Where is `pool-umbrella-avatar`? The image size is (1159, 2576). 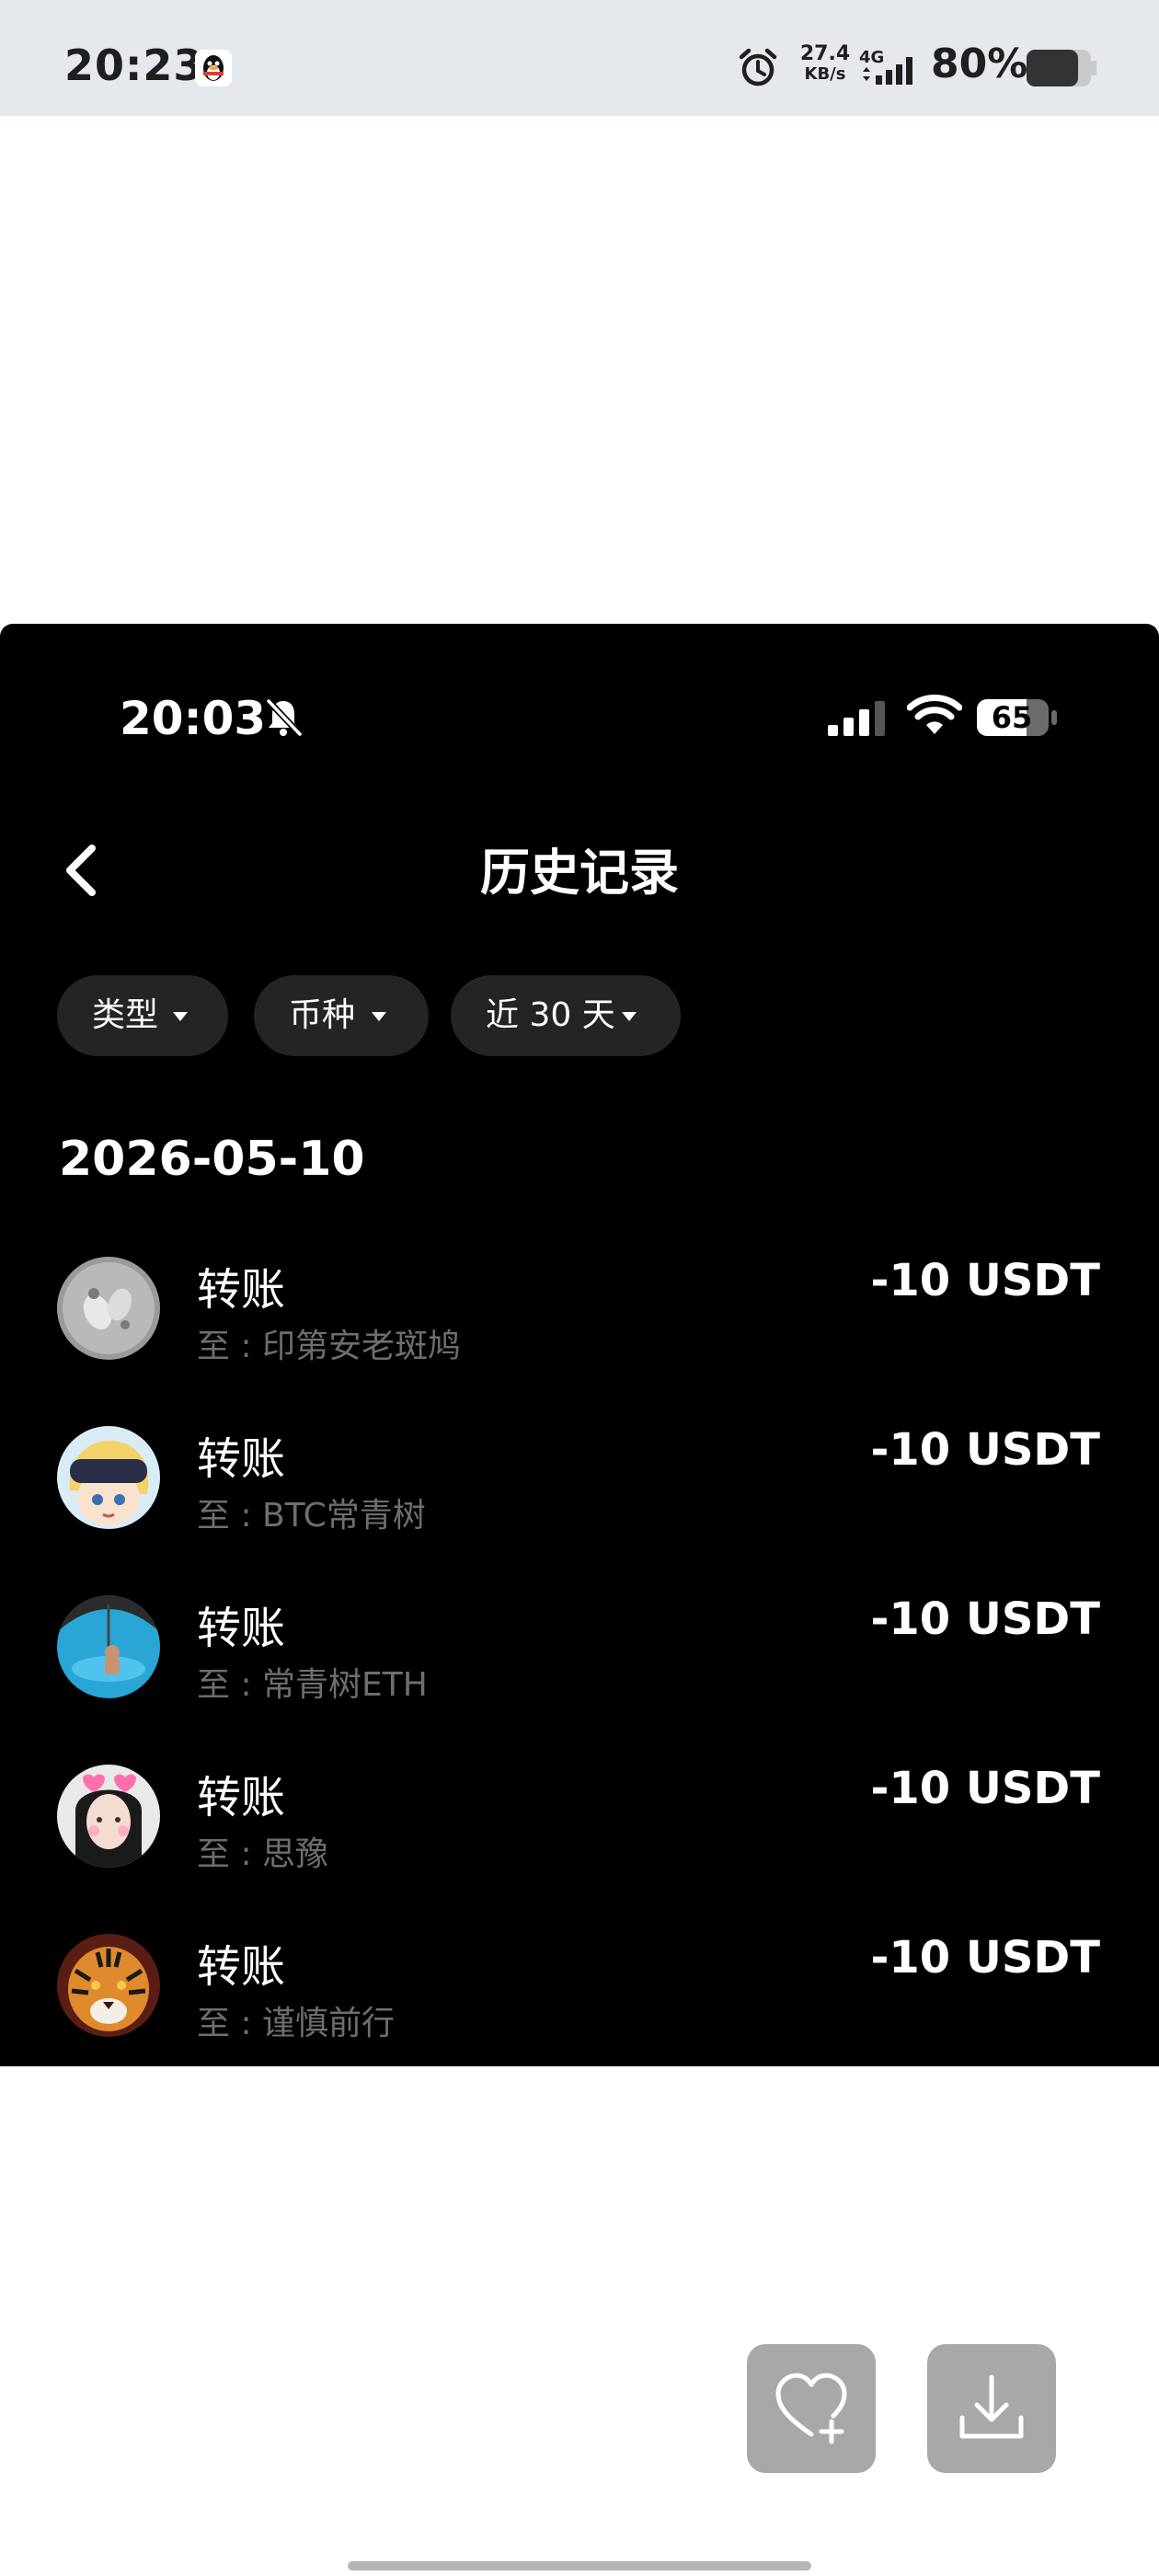 pool-umbrella-avatar is located at coordinates (108, 1646).